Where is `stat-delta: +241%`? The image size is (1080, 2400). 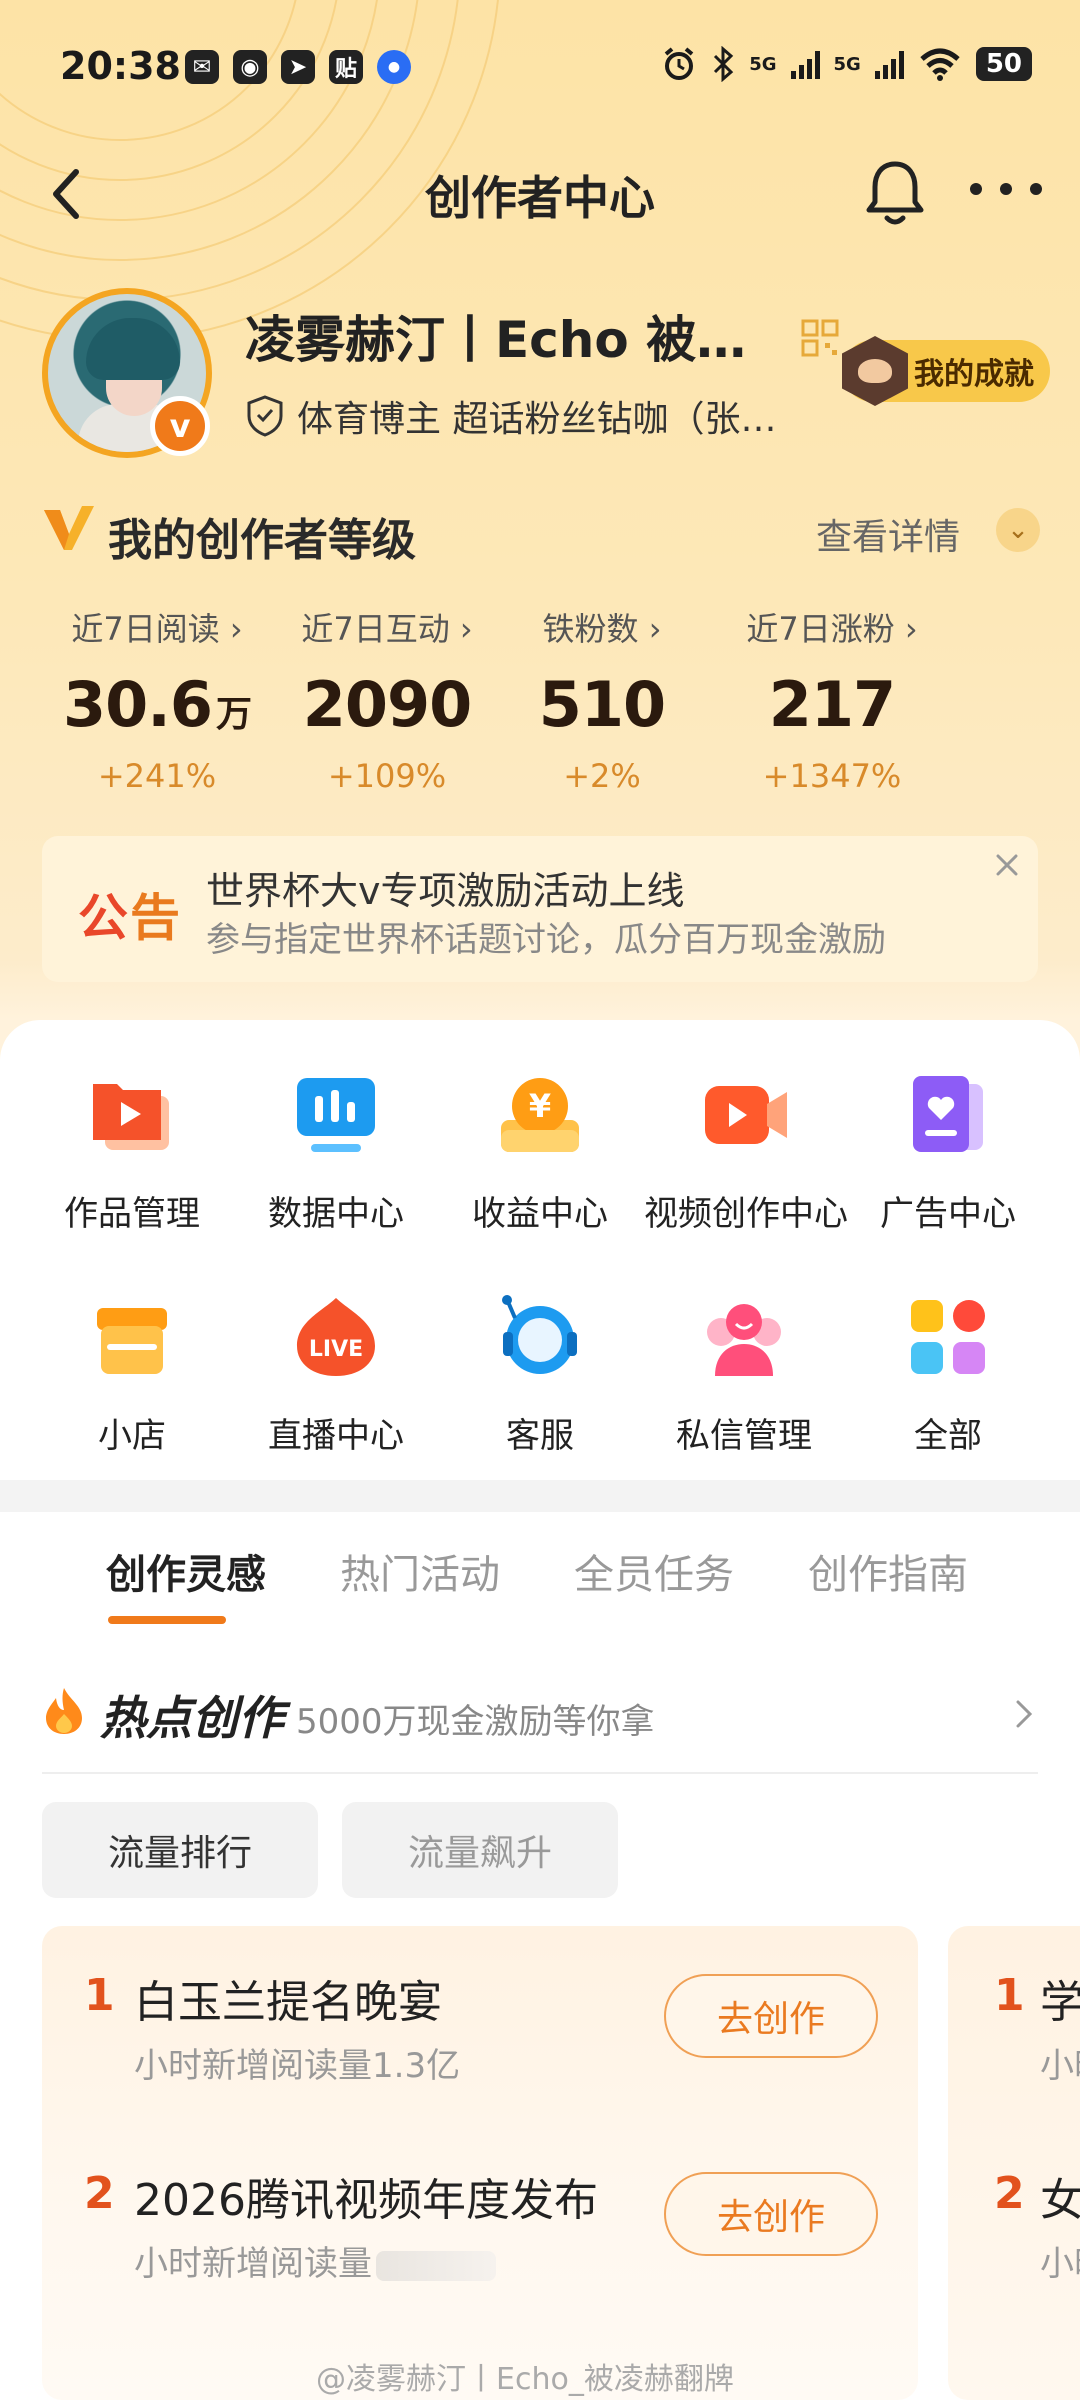 stat-delta: +241% is located at coordinates (157, 776).